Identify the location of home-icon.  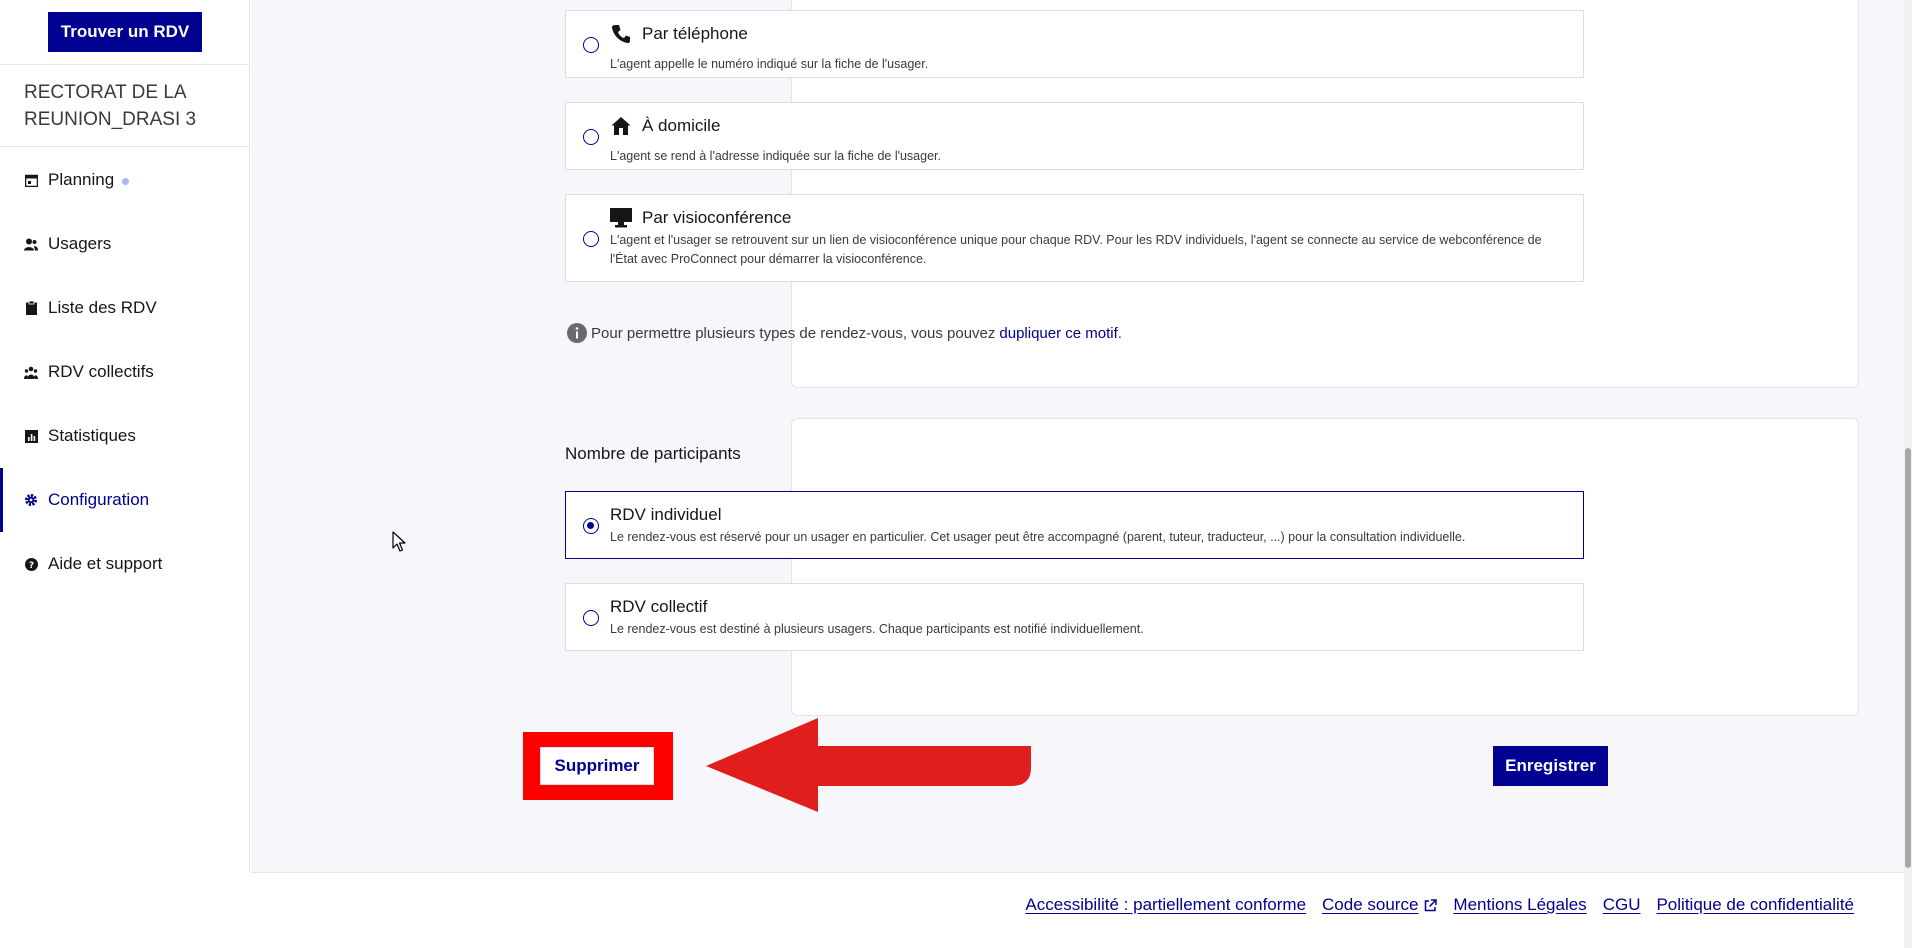
(621, 126).